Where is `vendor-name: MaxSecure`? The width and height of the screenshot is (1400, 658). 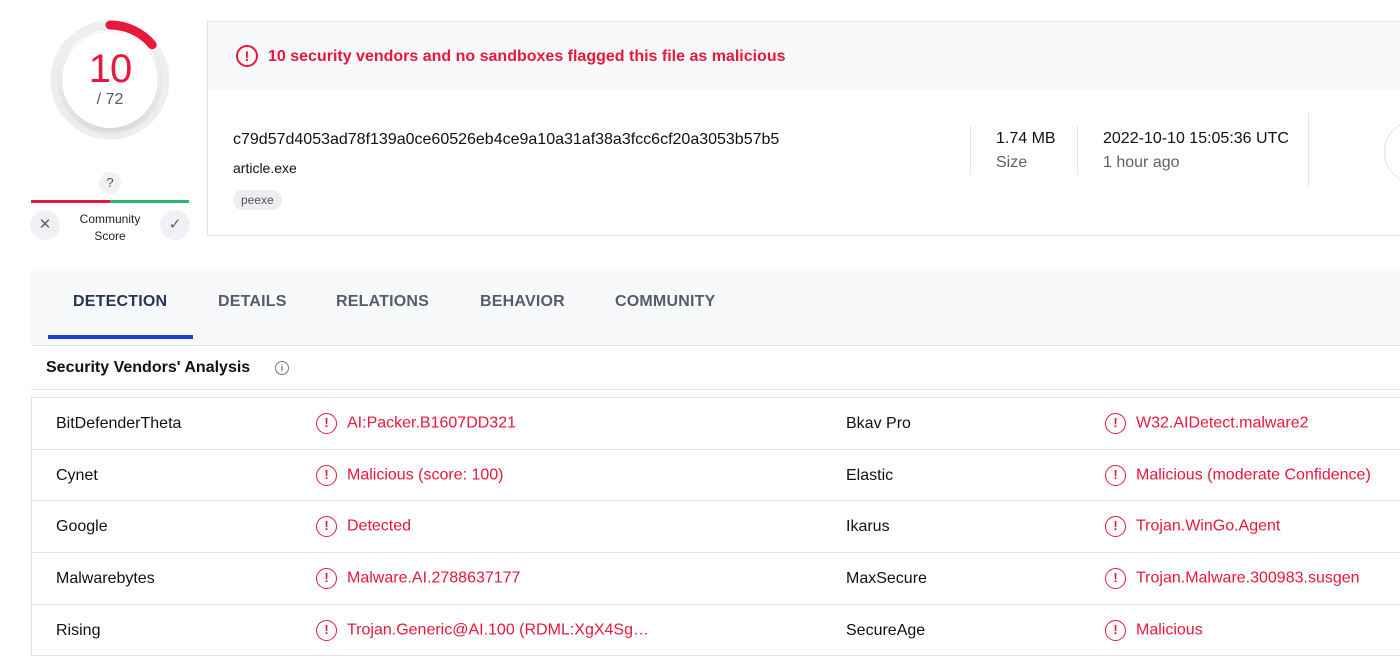
vendor-name: MaxSecure is located at coordinates (886, 579).